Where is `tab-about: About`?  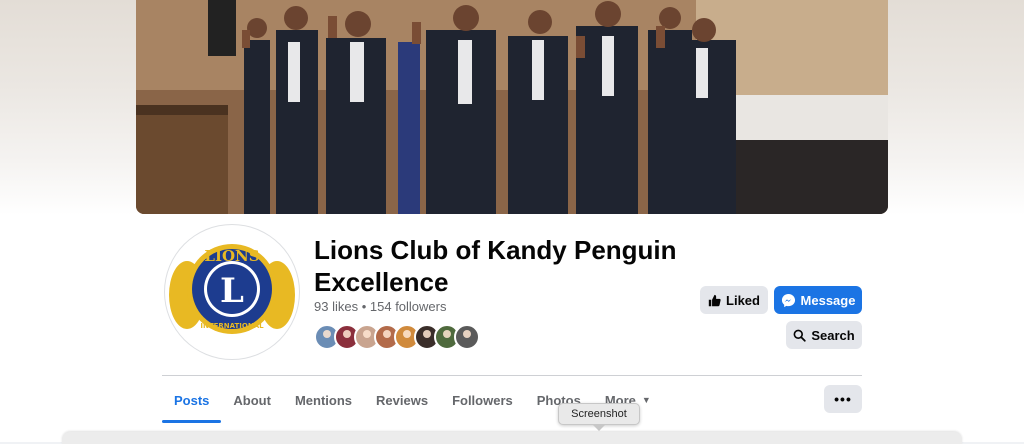 tab-about: About is located at coordinates (252, 400).